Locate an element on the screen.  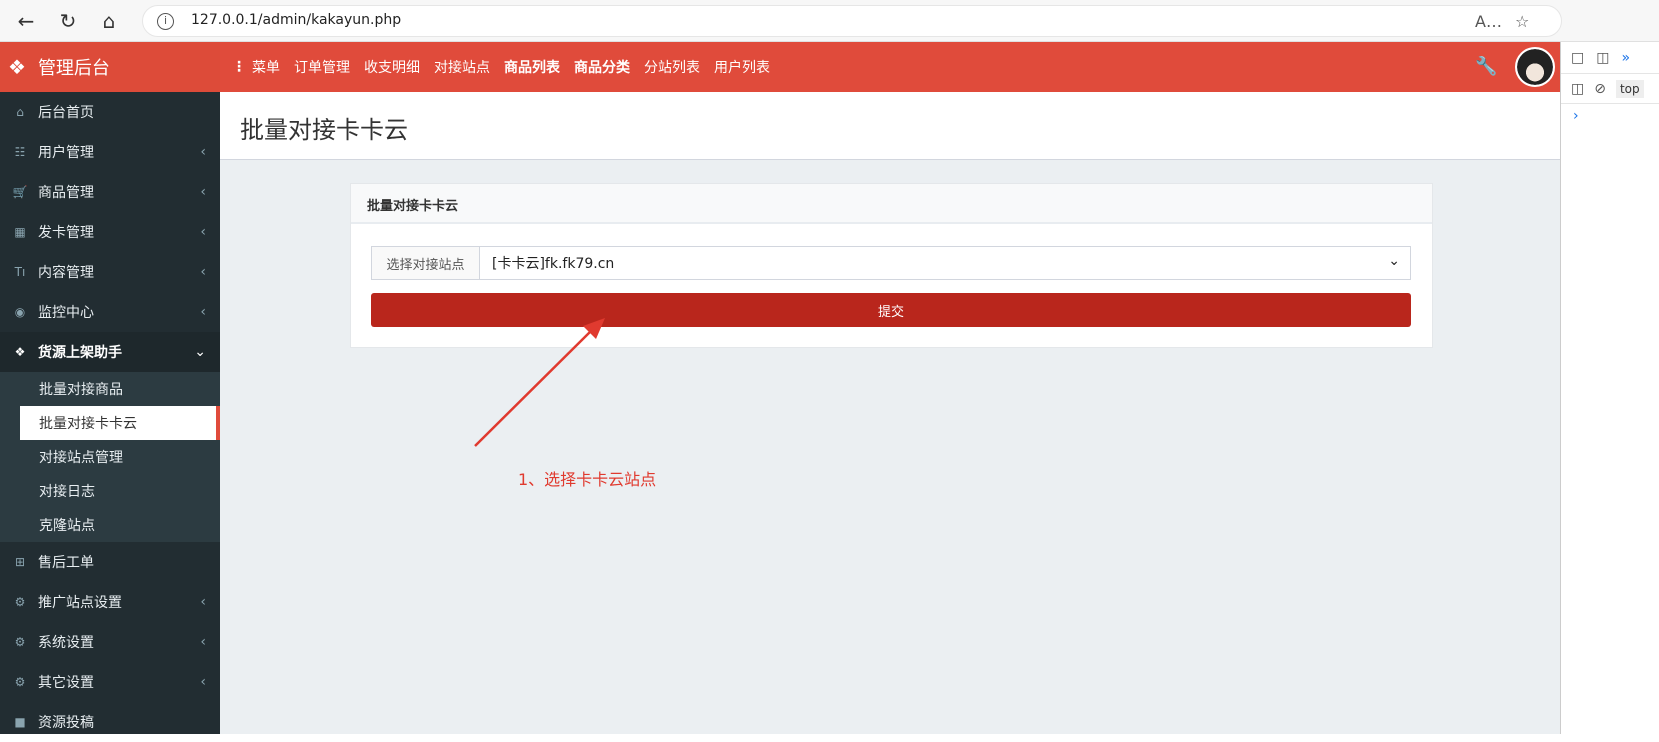
browser-toolbar: ← ↻ ⌂ i 127.0.0.1/admin/kakayun.php A… ☆ is located at coordinates (829, 21).